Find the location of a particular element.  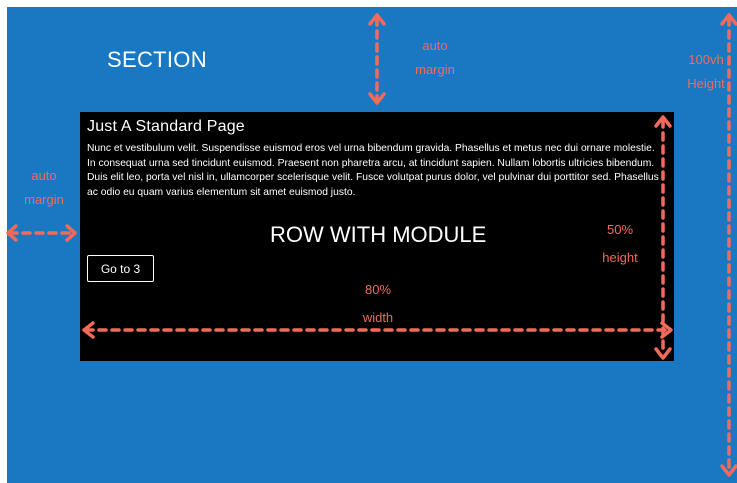

section-height-arrow is located at coordinates (728, 245).